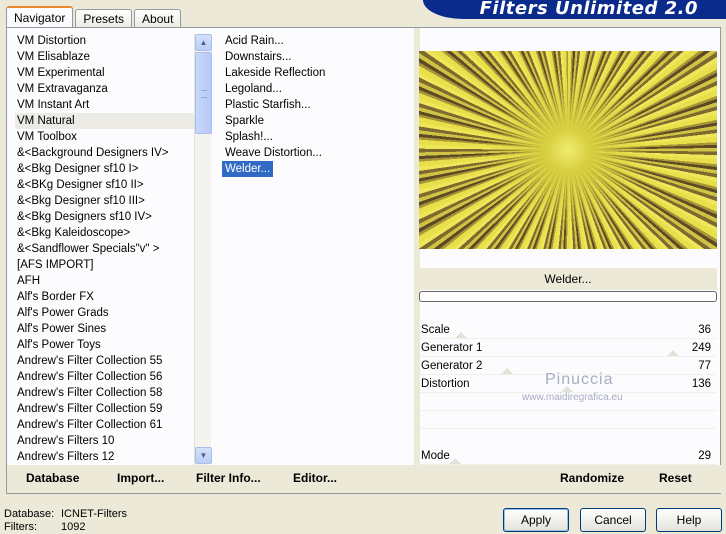  I want to click on category-item: VM Extravaganza, so click(105, 89).